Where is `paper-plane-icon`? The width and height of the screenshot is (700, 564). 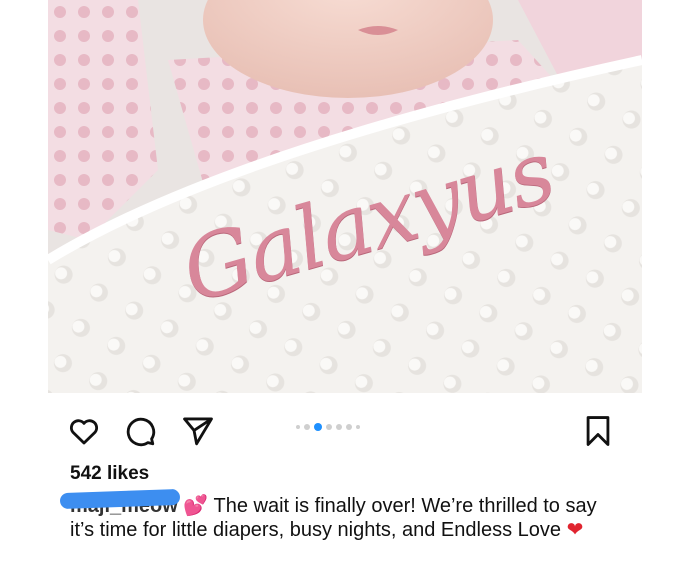
paper-plane-icon is located at coordinates (198, 431).